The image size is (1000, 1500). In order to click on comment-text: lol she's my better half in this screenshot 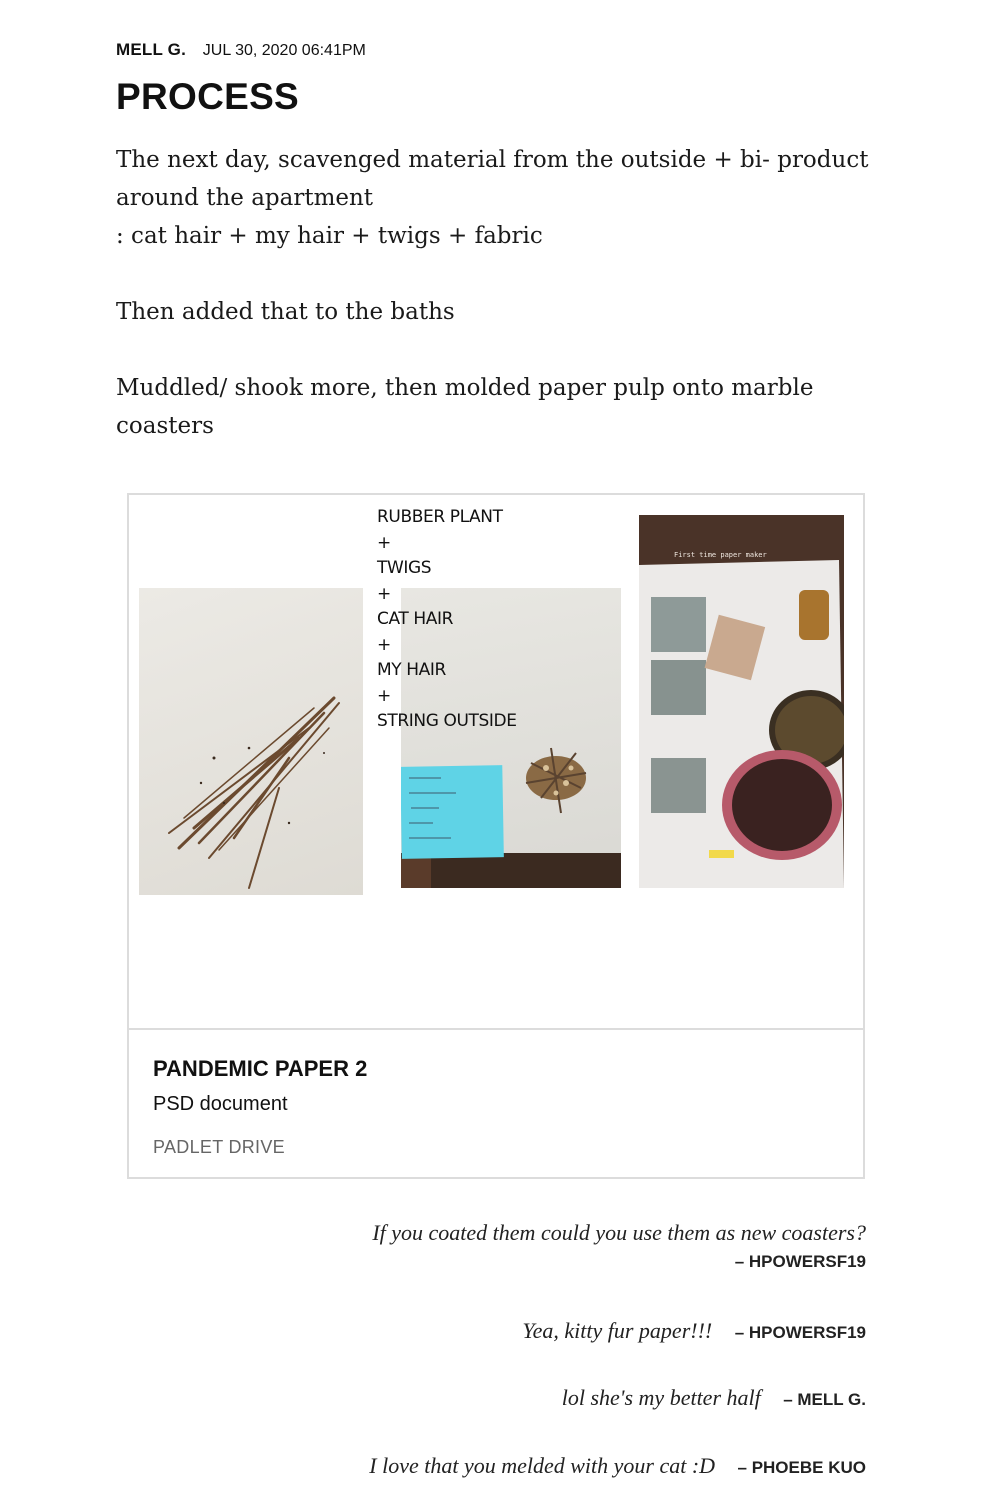, I will do `click(661, 1397)`.